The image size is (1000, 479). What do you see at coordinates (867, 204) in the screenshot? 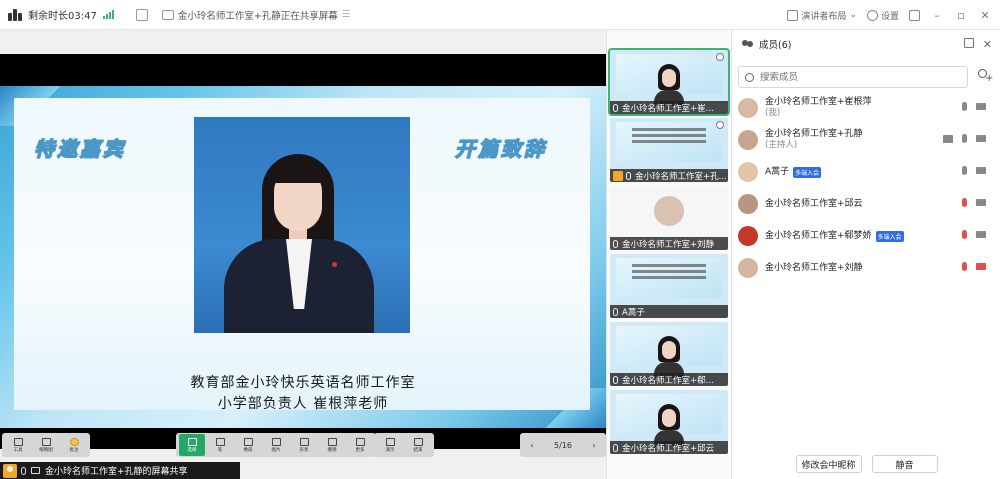
I see `member-row: 金小玲名师工作室+邱云` at bounding box center [867, 204].